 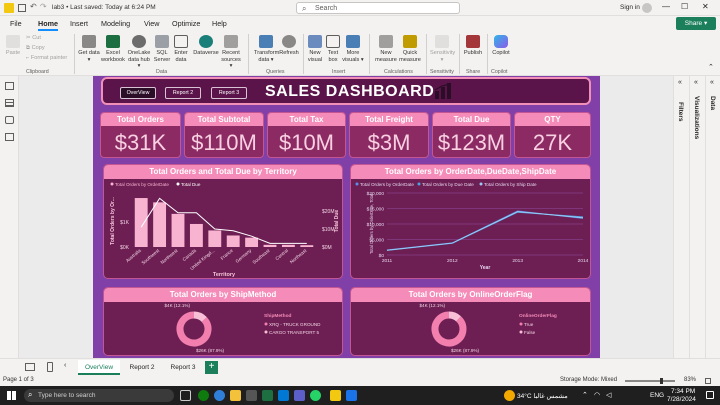 I want to click on tray-arrow-icon: ⌃, so click(x=585, y=395).